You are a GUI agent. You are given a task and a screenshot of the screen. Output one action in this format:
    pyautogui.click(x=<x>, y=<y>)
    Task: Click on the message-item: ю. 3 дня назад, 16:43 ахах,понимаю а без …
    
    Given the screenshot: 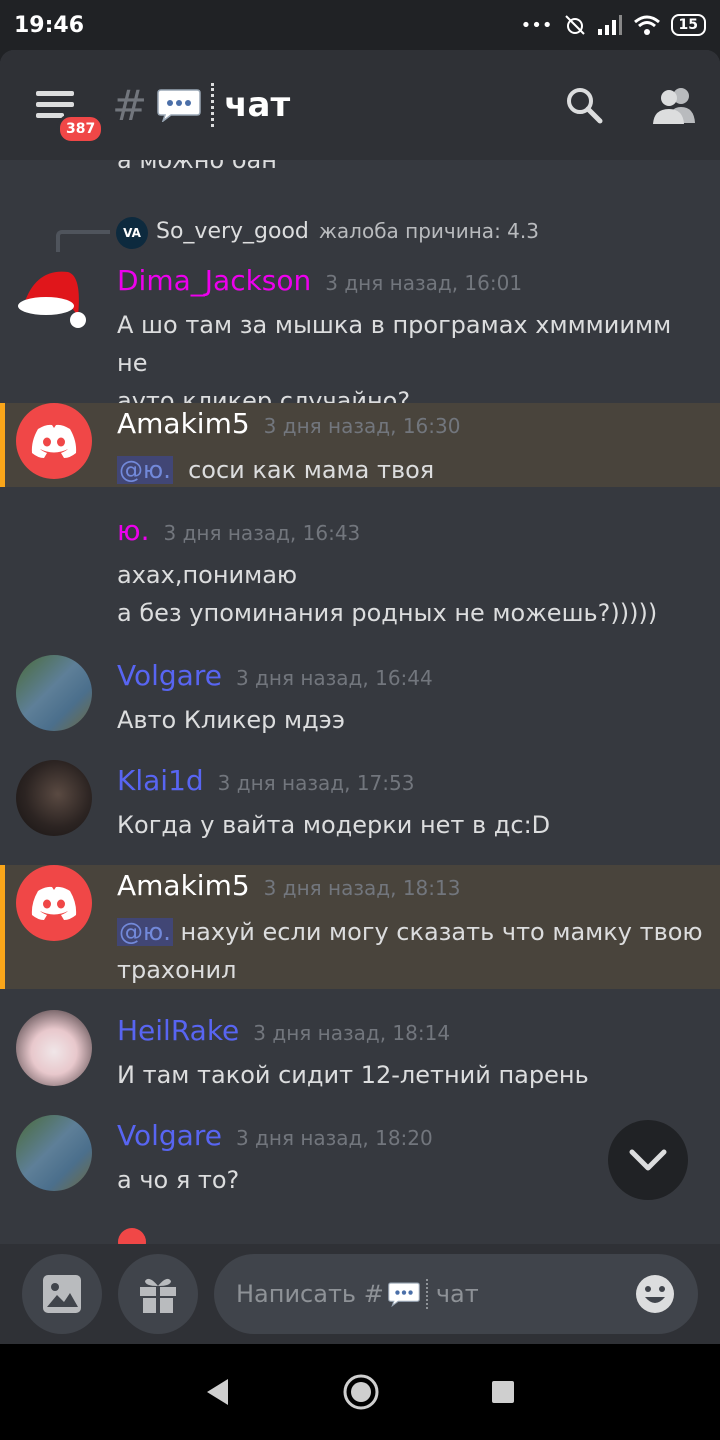 What is the action you would take?
    pyautogui.click(x=360, y=570)
    